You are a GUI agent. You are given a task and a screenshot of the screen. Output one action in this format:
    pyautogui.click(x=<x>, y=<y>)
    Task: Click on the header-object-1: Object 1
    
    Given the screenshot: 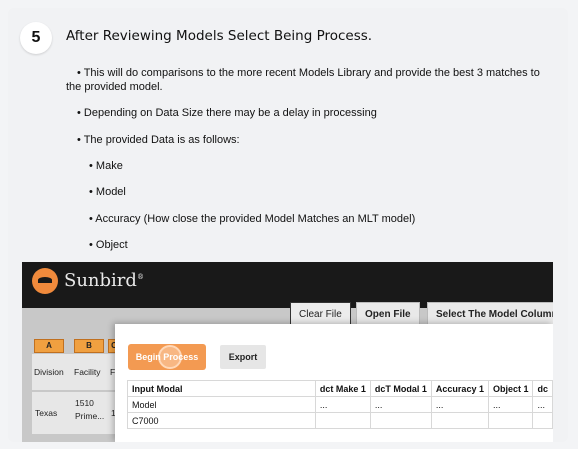 What is the action you would take?
    pyautogui.click(x=510, y=388)
    